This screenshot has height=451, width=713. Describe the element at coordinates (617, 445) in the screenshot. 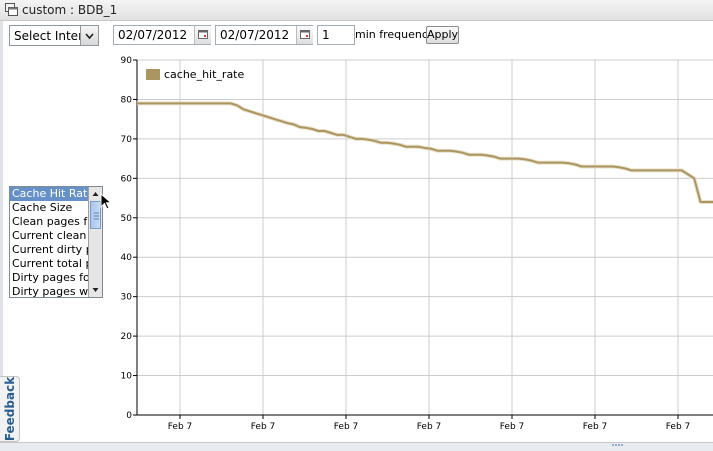

I see `resize-grip-icon` at that location.